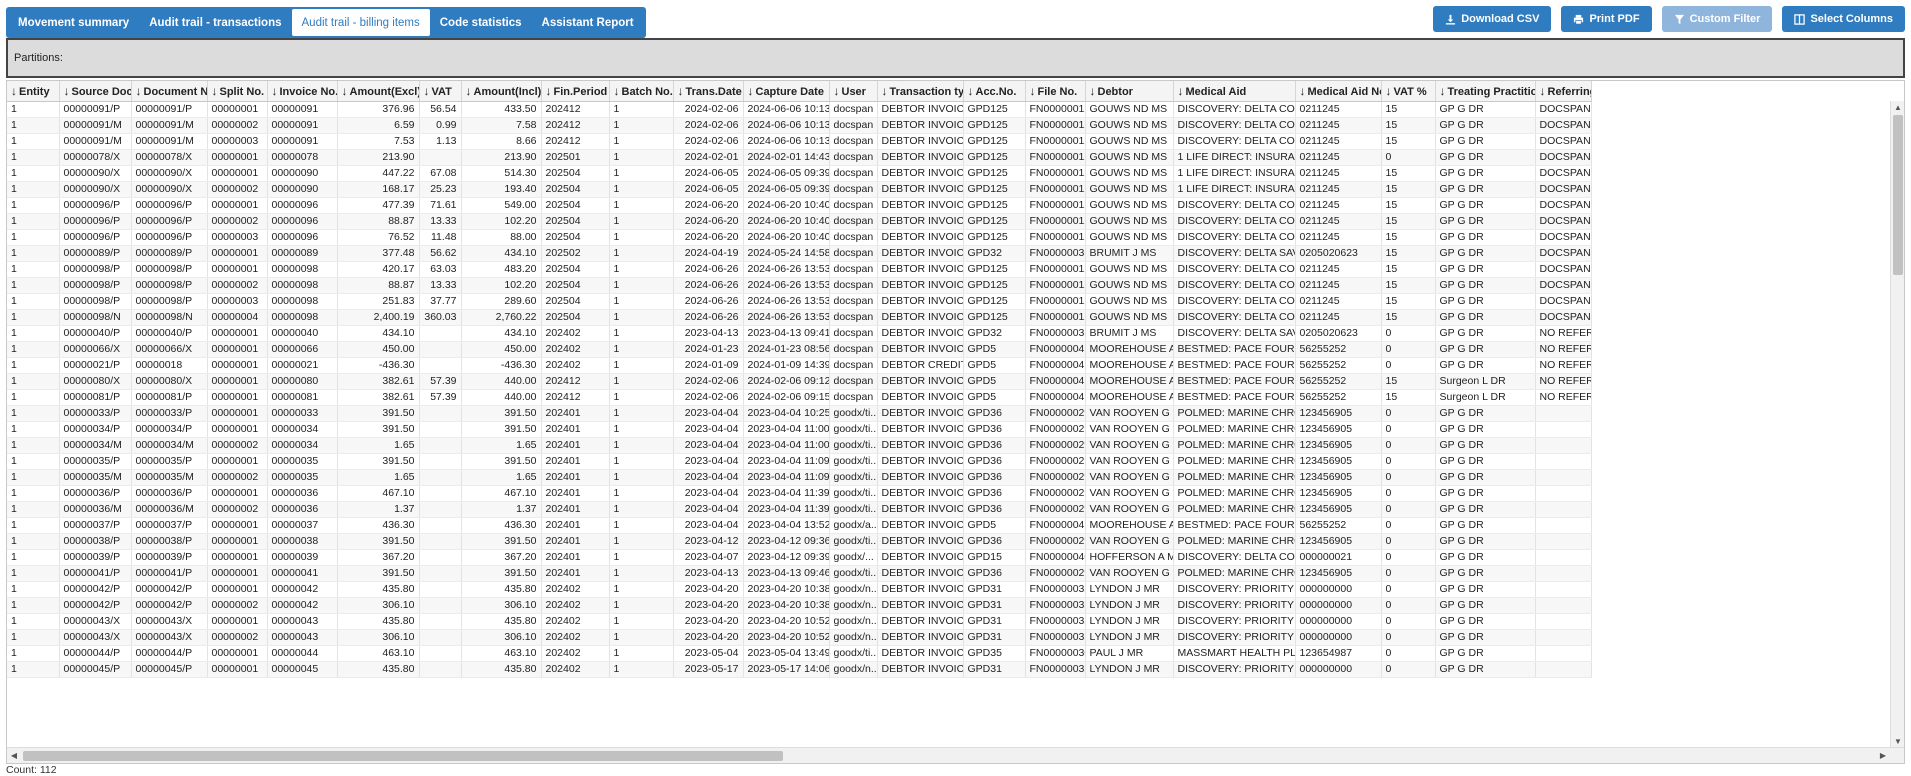 This screenshot has height=776, width=1911. Describe the element at coordinates (920, 91) in the screenshot. I see `column-header-transaction-type: ↓Transaction type` at that location.